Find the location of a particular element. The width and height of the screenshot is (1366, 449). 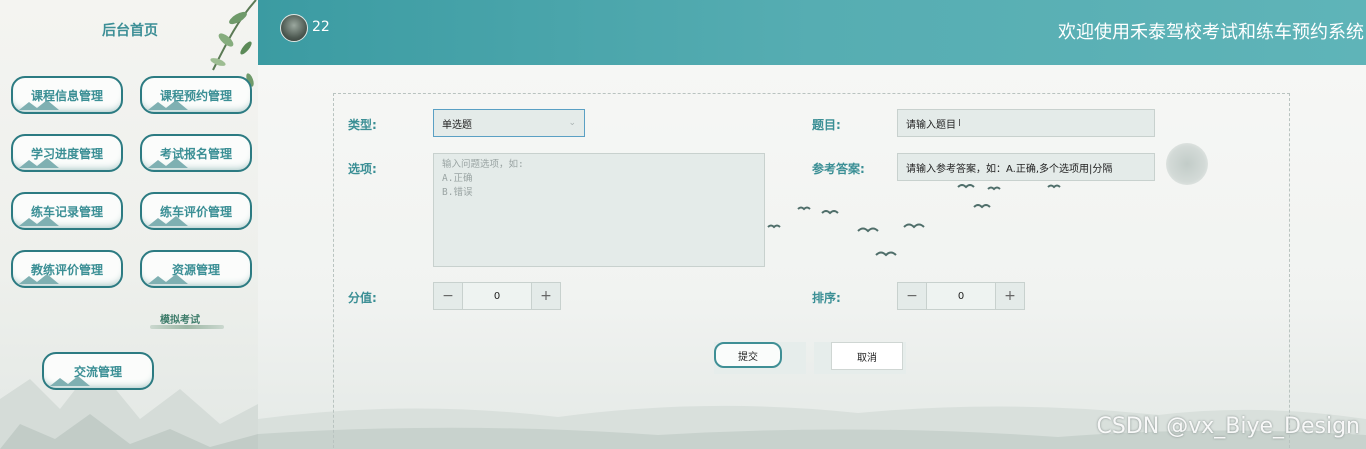

sidebar-item-practice-record: 练车记录管理 is located at coordinates (67, 211).